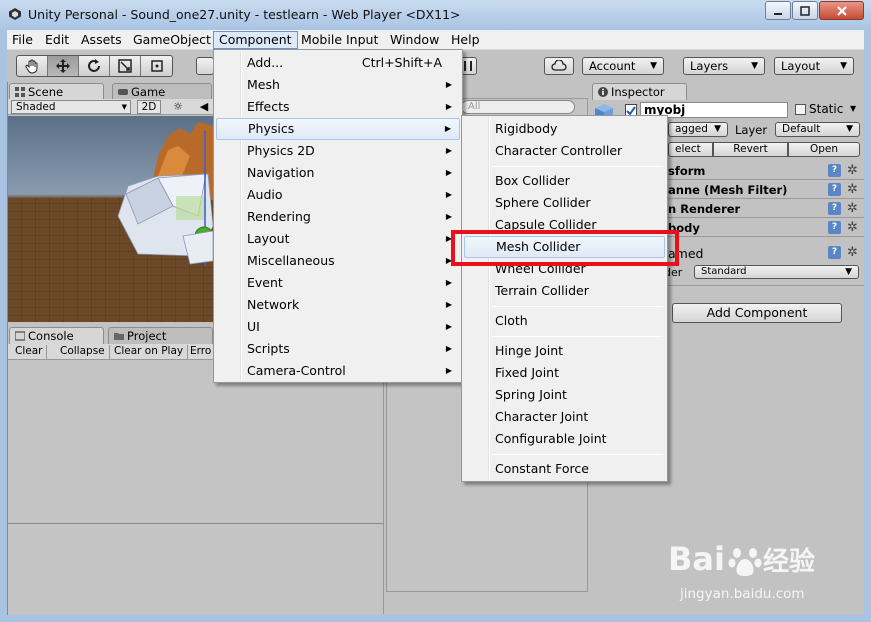 Image resolution: width=871 pixels, height=622 pixels. I want to click on menu-item-label: UI, so click(253, 326).